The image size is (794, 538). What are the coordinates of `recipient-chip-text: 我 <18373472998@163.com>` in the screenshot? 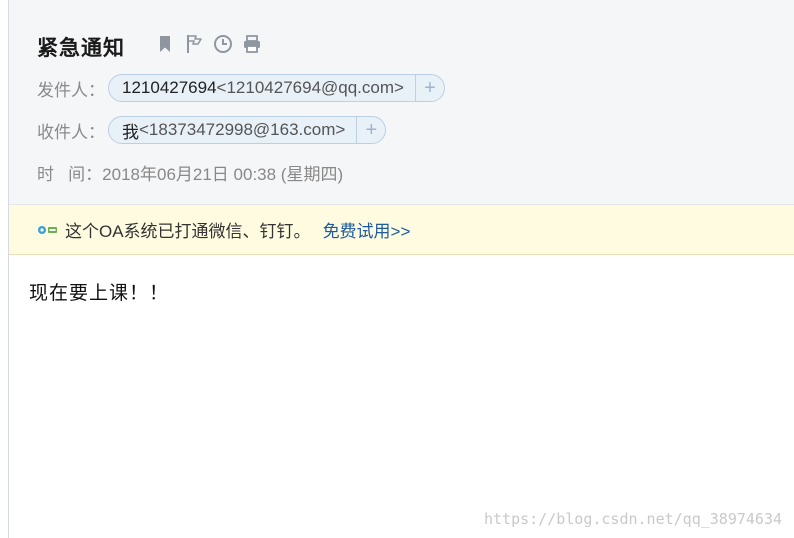 It's located at (232, 130).